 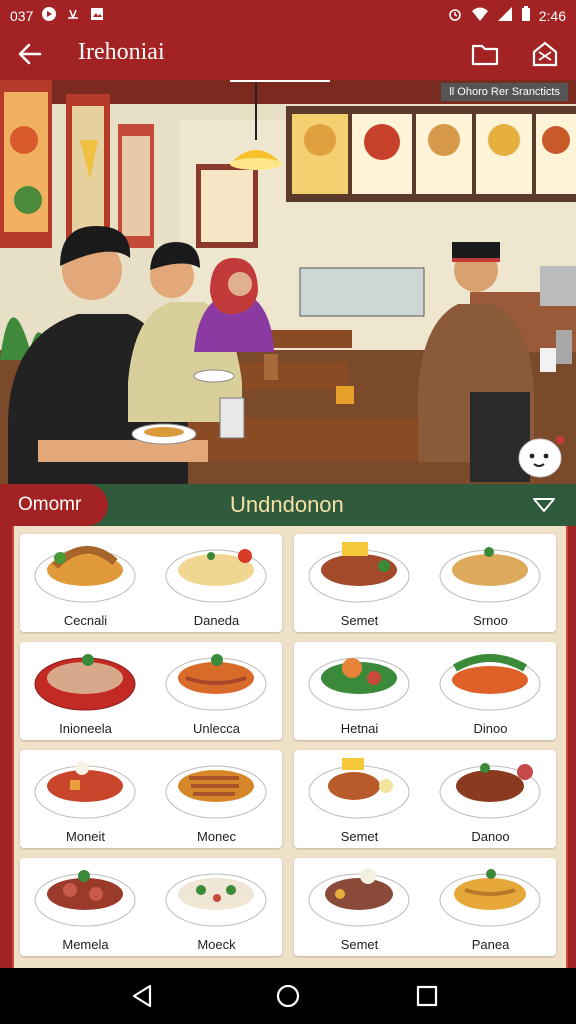 I want to click on status-bar: 037 2:46, so click(x=288, y=14).